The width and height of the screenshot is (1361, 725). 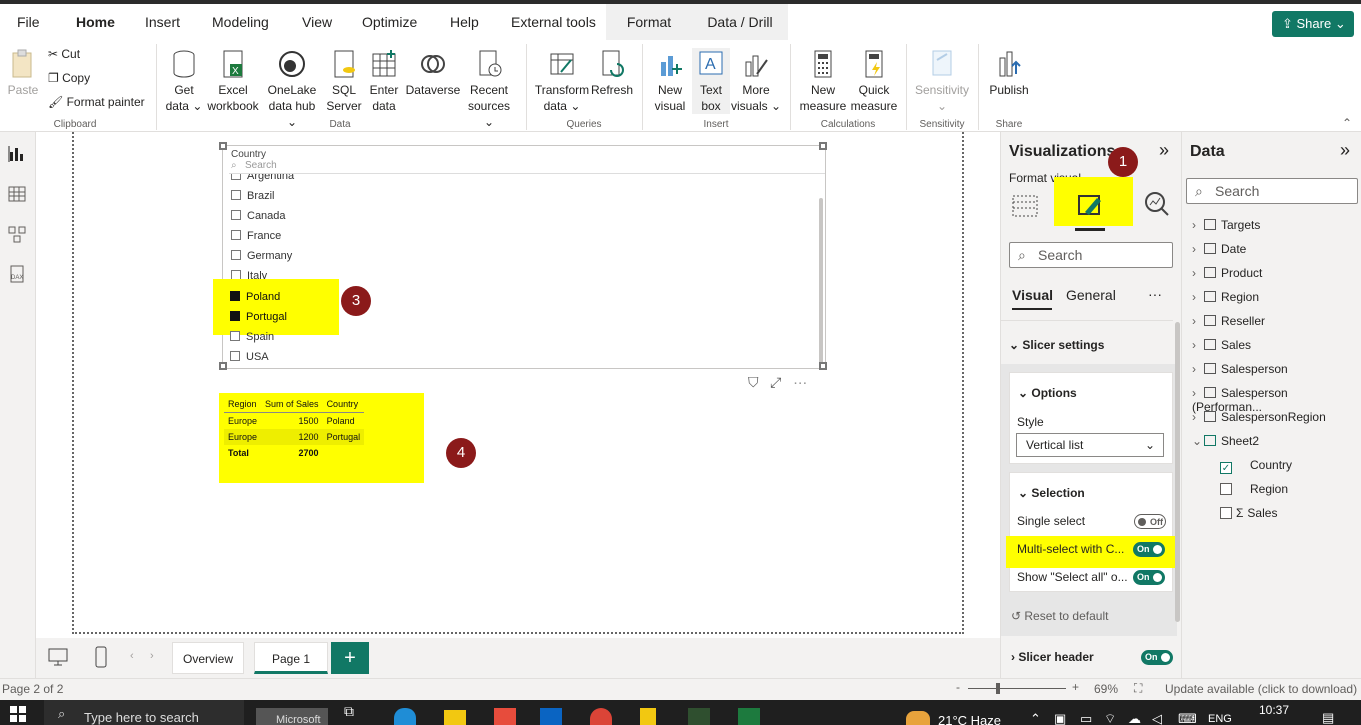 What do you see at coordinates (505, 716) in the screenshot?
I see `store-icon` at bounding box center [505, 716].